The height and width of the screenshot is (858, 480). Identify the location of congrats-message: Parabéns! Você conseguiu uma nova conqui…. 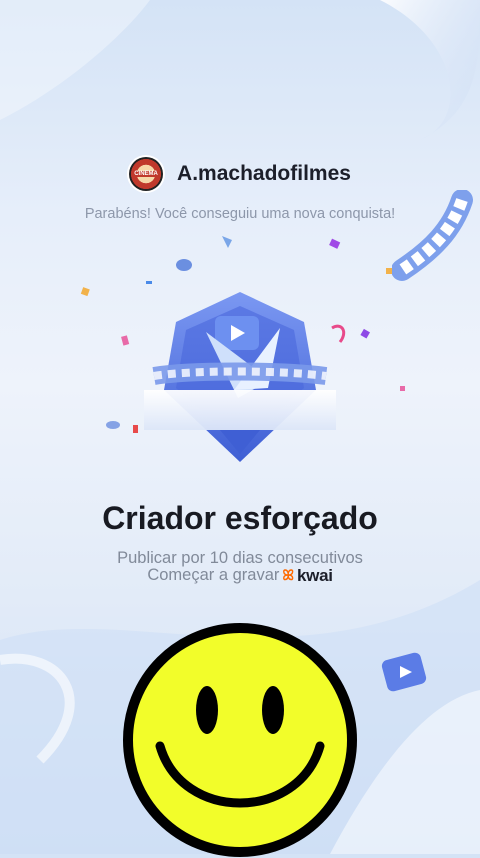
(240, 214).